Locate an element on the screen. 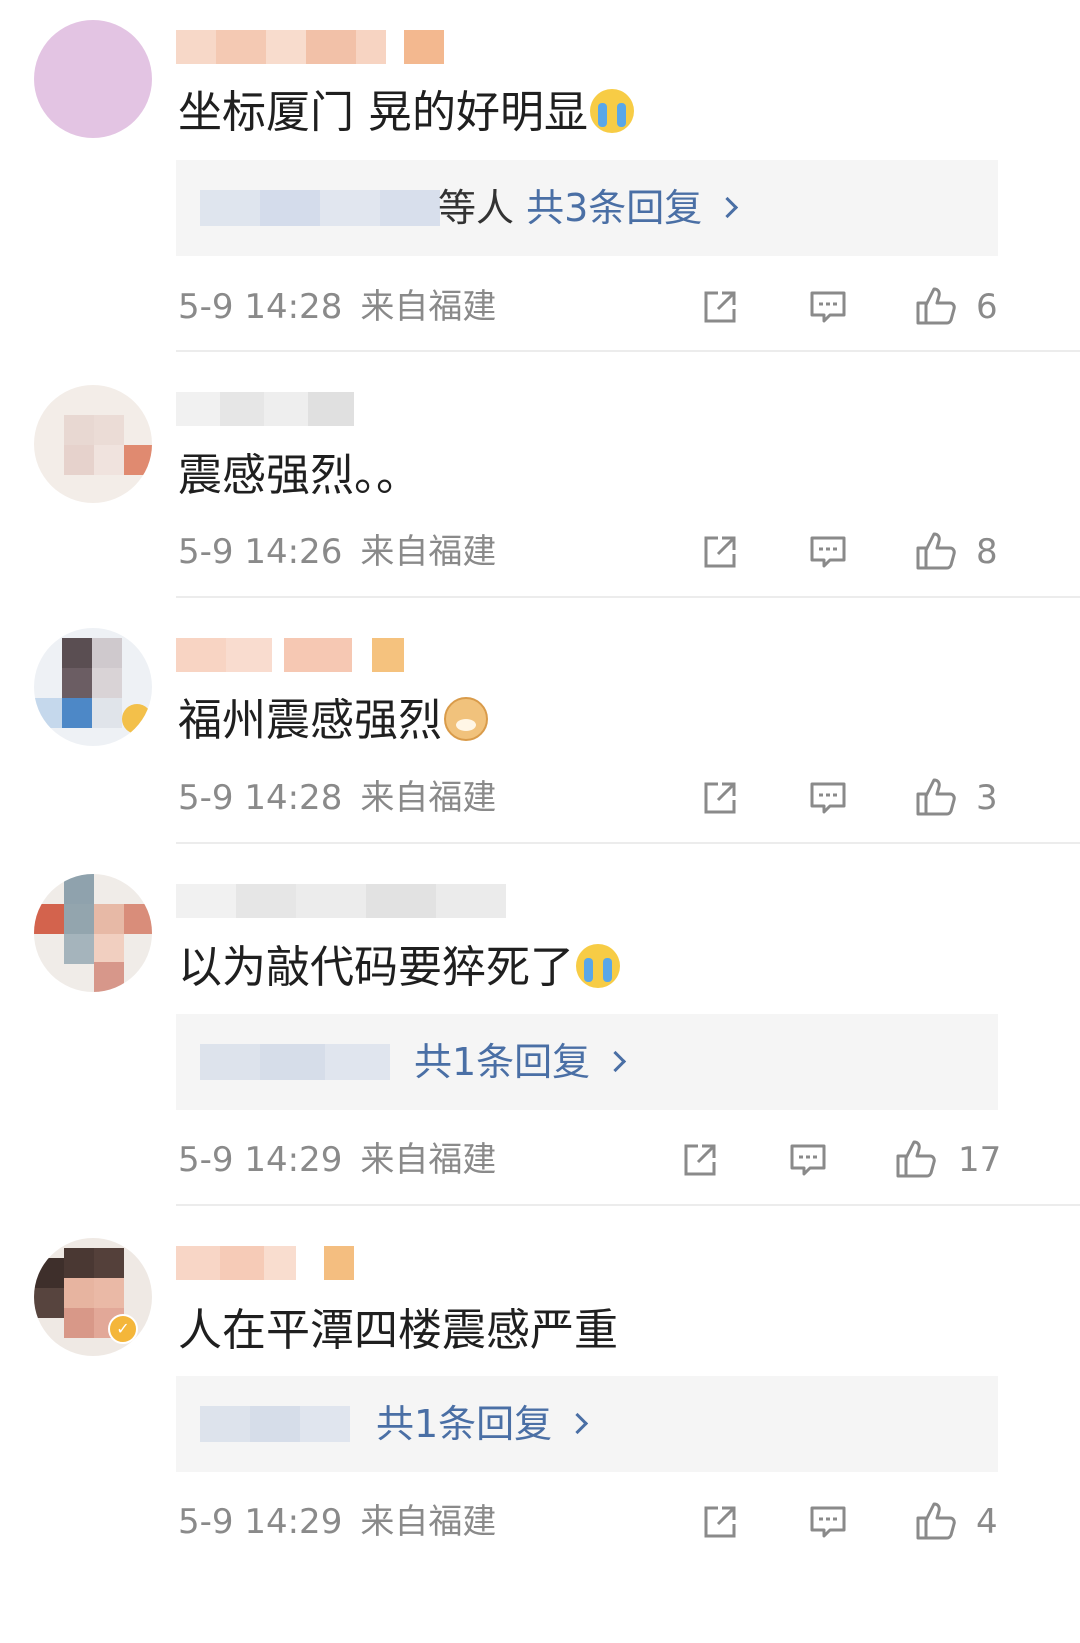 The height and width of the screenshot is (1643, 1080). like-count: 8 is located at coordinates (987, 552).